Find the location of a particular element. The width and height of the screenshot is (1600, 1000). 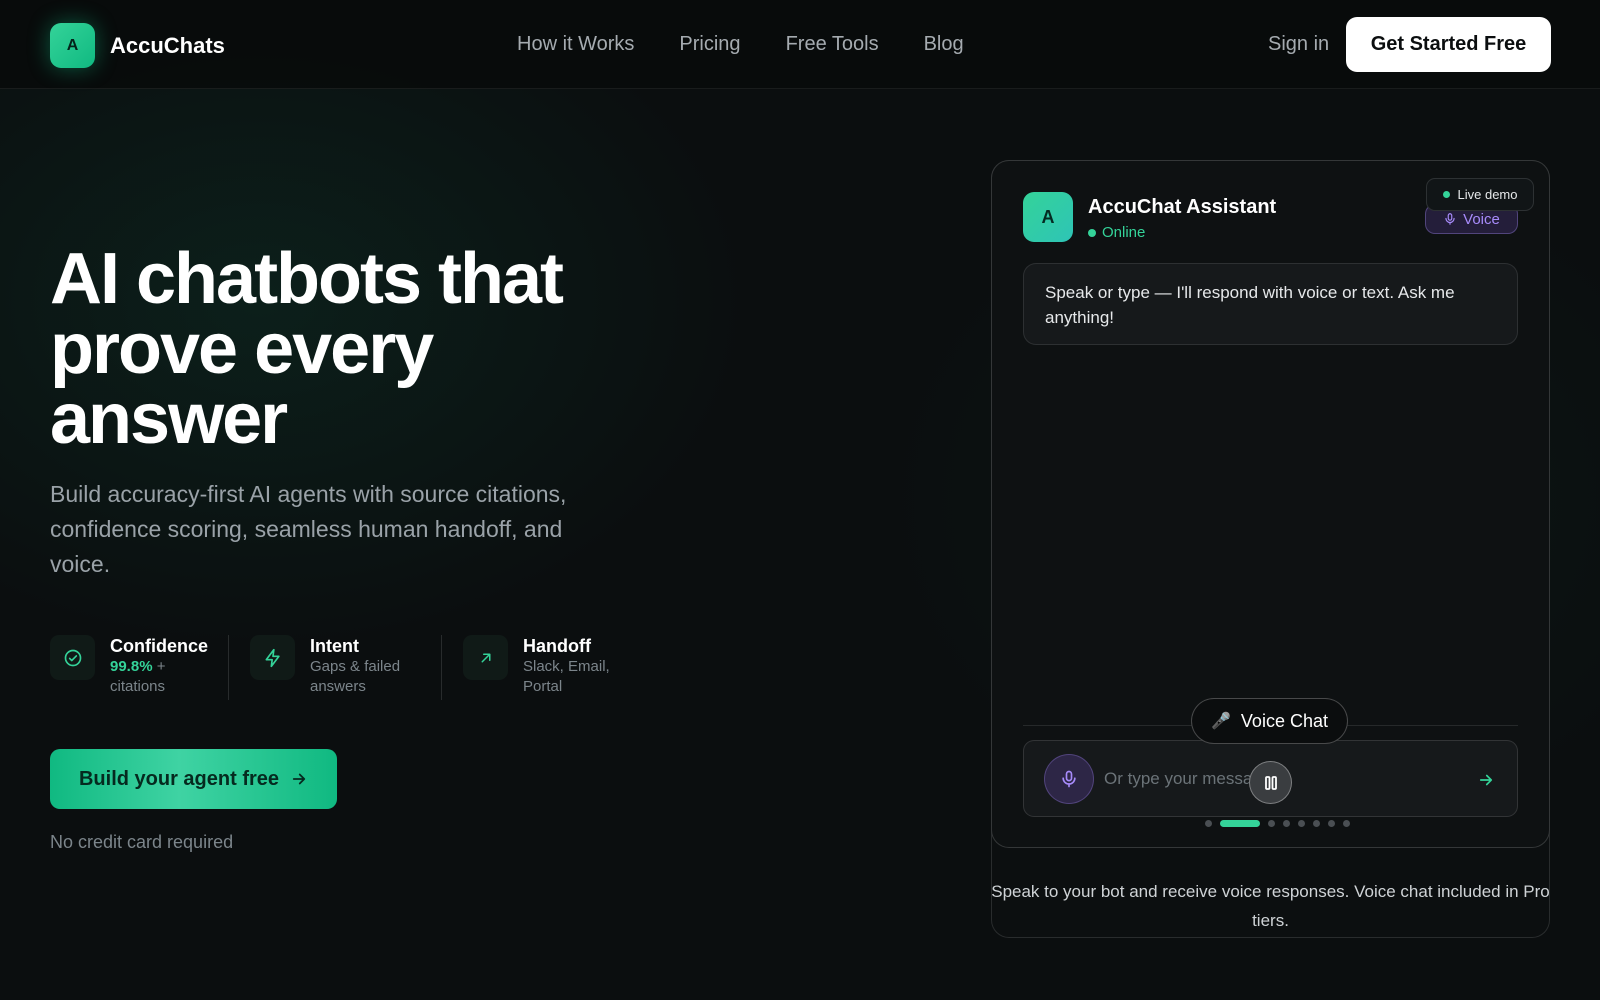

nav-link-blog: Blog is located at coordinates (944, 44).